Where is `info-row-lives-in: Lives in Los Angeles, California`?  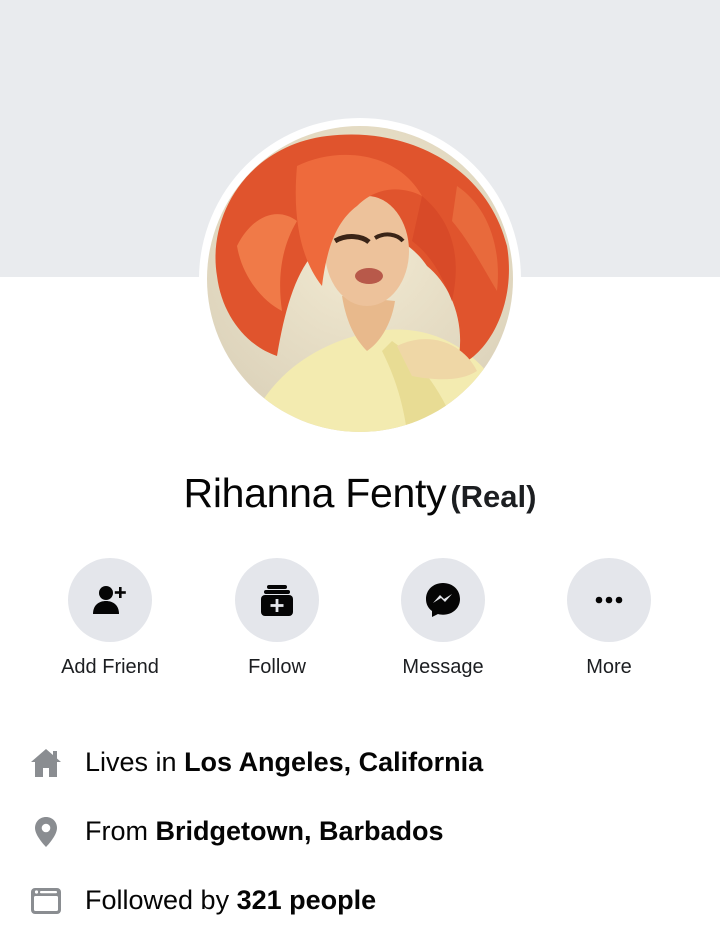
info-row-lives-in: Lives in Los Angeles, California is located at coordinates (360, 762).